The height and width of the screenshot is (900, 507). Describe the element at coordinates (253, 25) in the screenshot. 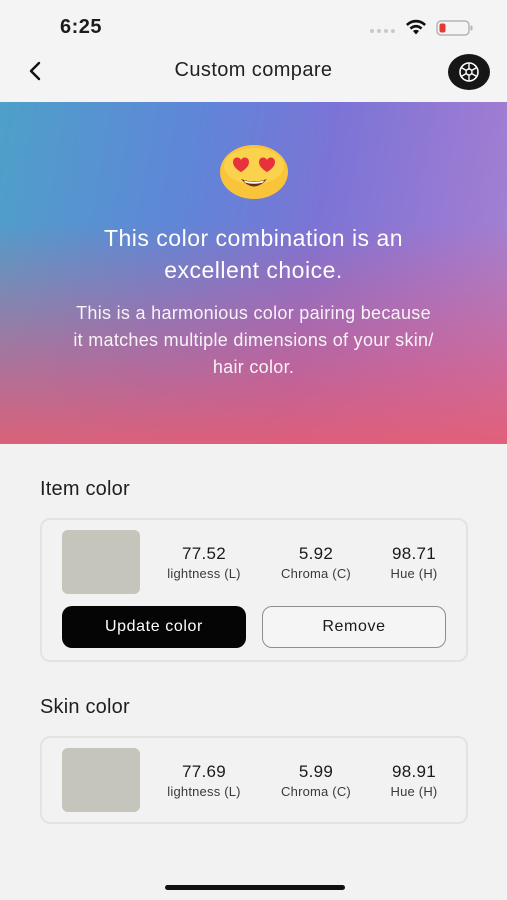

I see `status-bar: 6:25` at that location.